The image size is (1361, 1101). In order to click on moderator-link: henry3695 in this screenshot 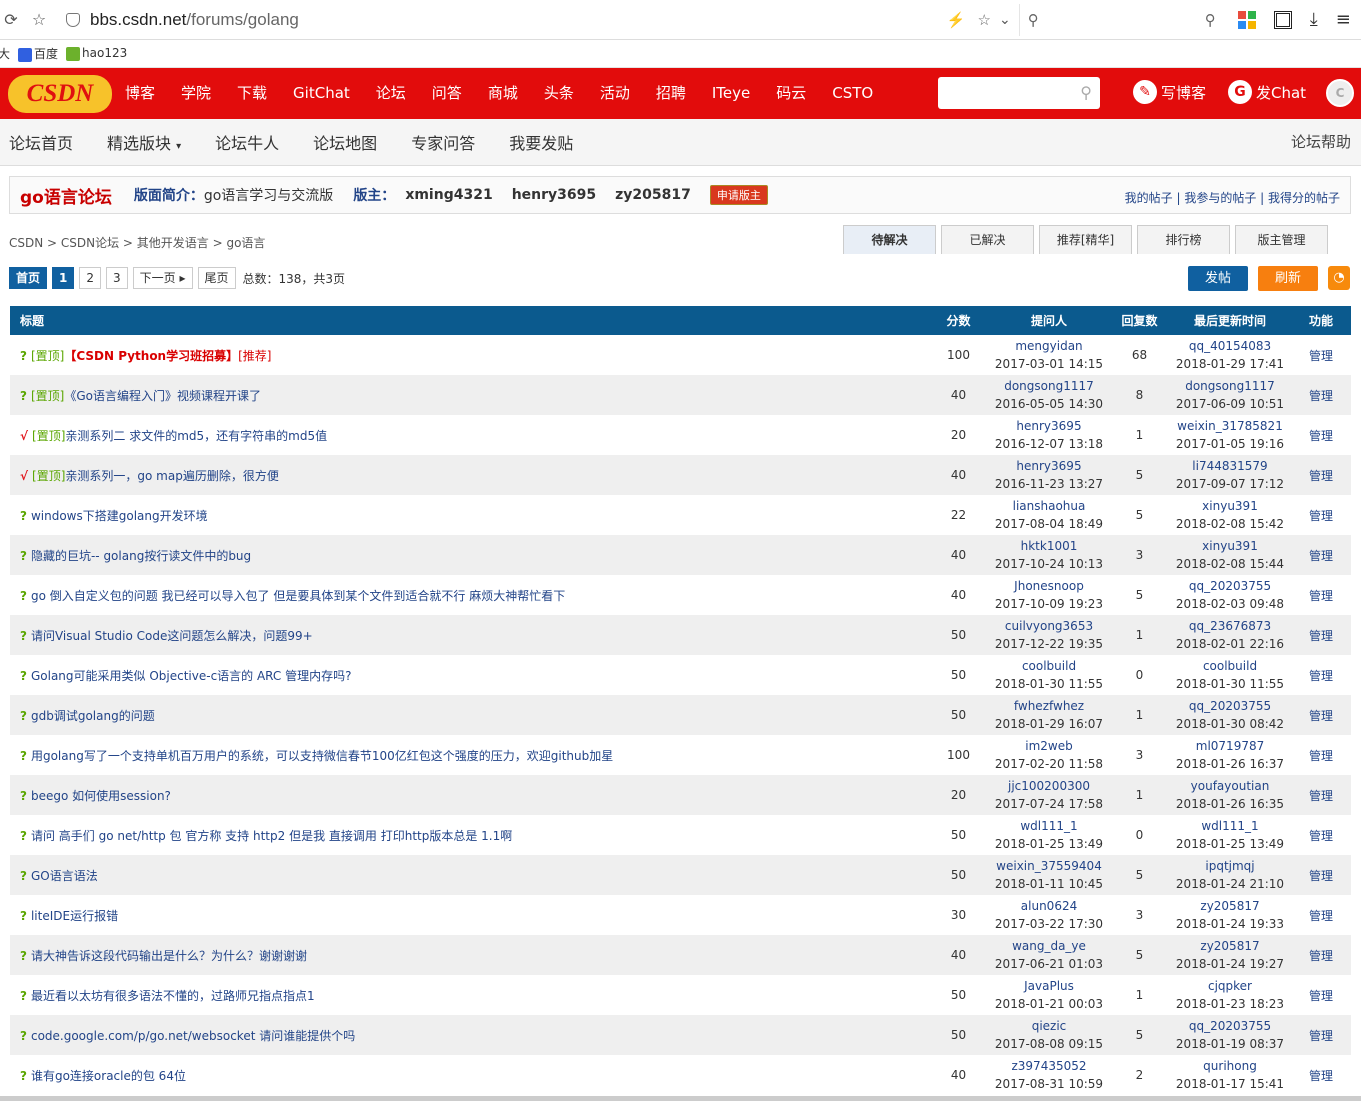, I will do `click(554, 195)`.